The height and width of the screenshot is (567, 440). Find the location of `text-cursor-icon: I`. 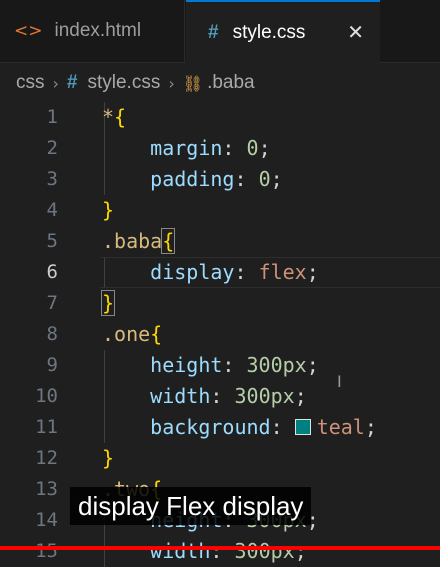

text-cursor-icon: I is located at coordinates (339, 381).